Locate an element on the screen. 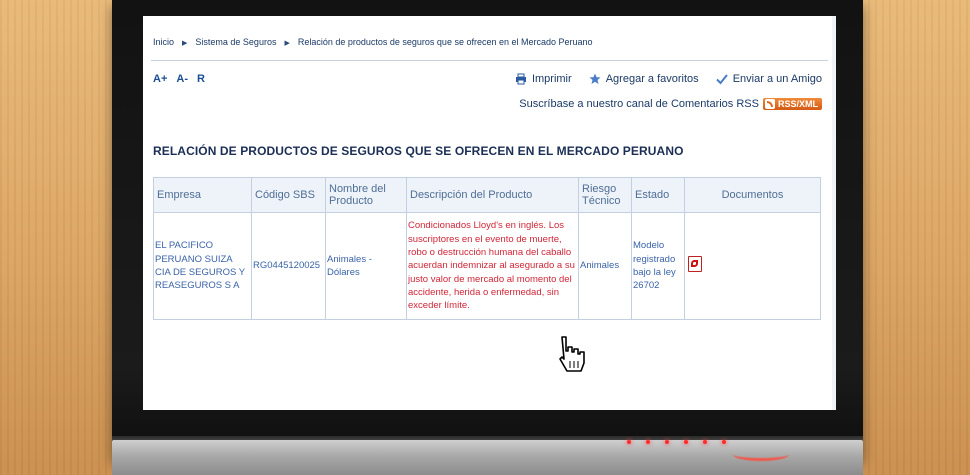 The width and height of the screenshot is (970, 475). cell-estado: Modelo registrado bajo la ley 26702 is located at coordinates (658, 266).